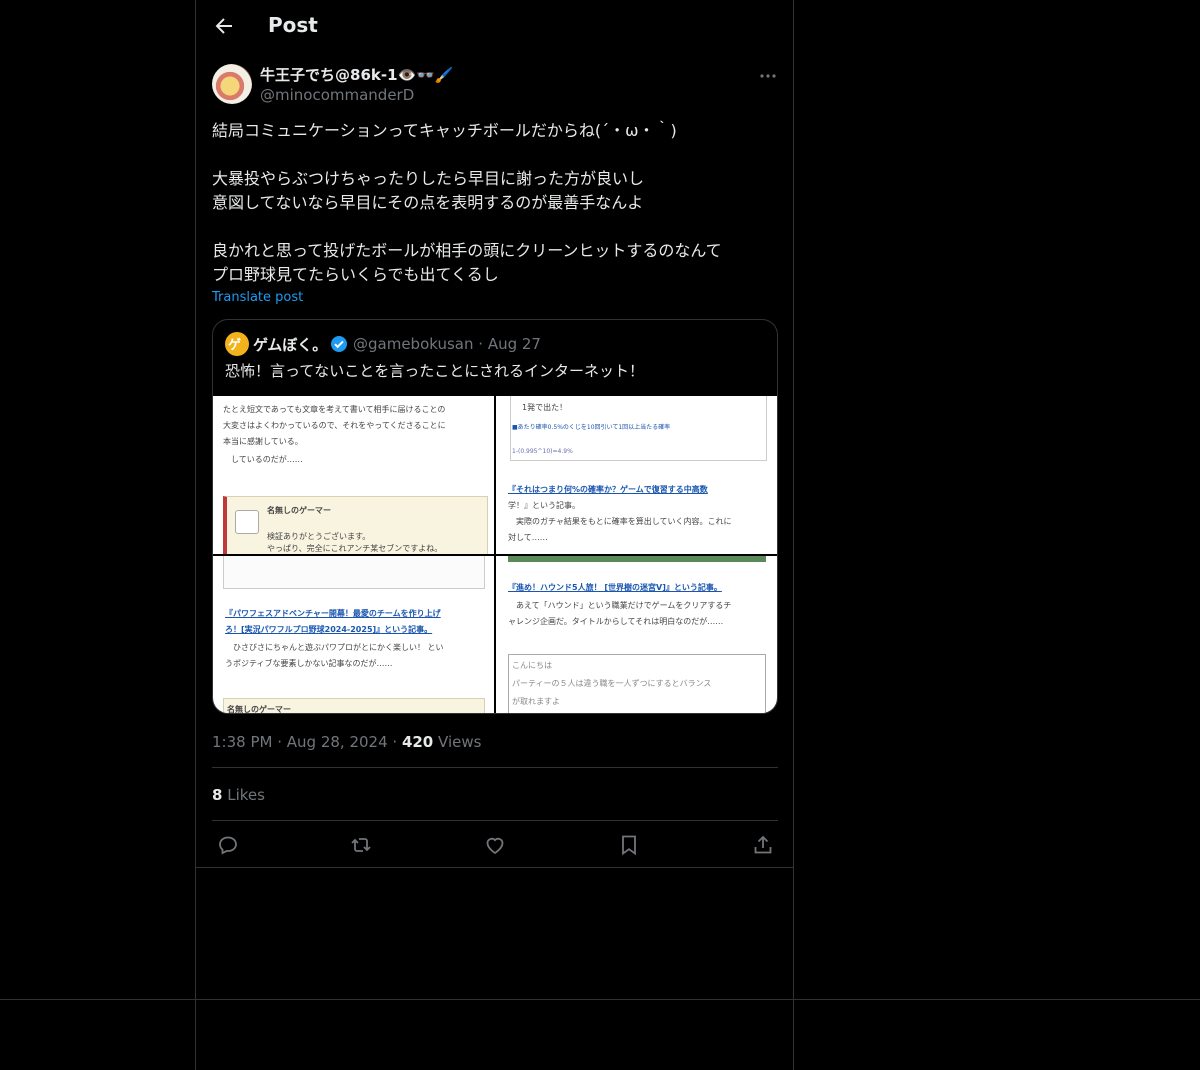  What do you see at coordinates (532, 665) in the screenshot?
I see `image-text: こんにちは` at bounding box center [532, 665].